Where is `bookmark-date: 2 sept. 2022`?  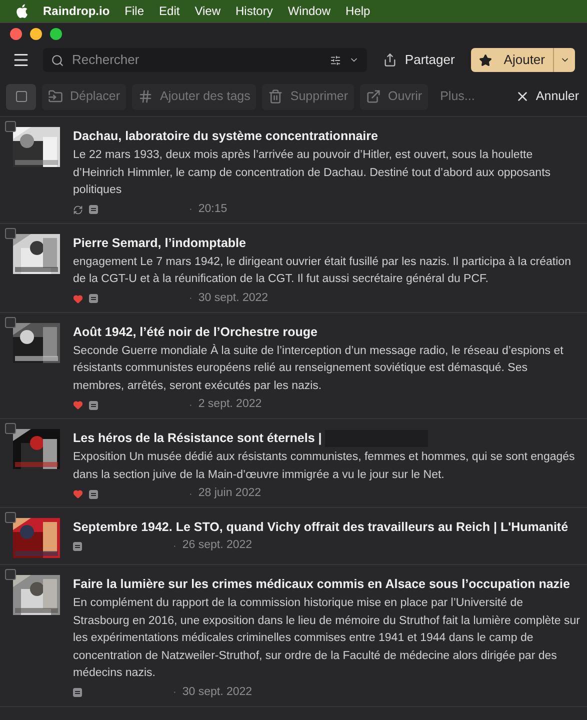 bookmark-date: 2 sept. 2022 is located at coordinates (230, 404).